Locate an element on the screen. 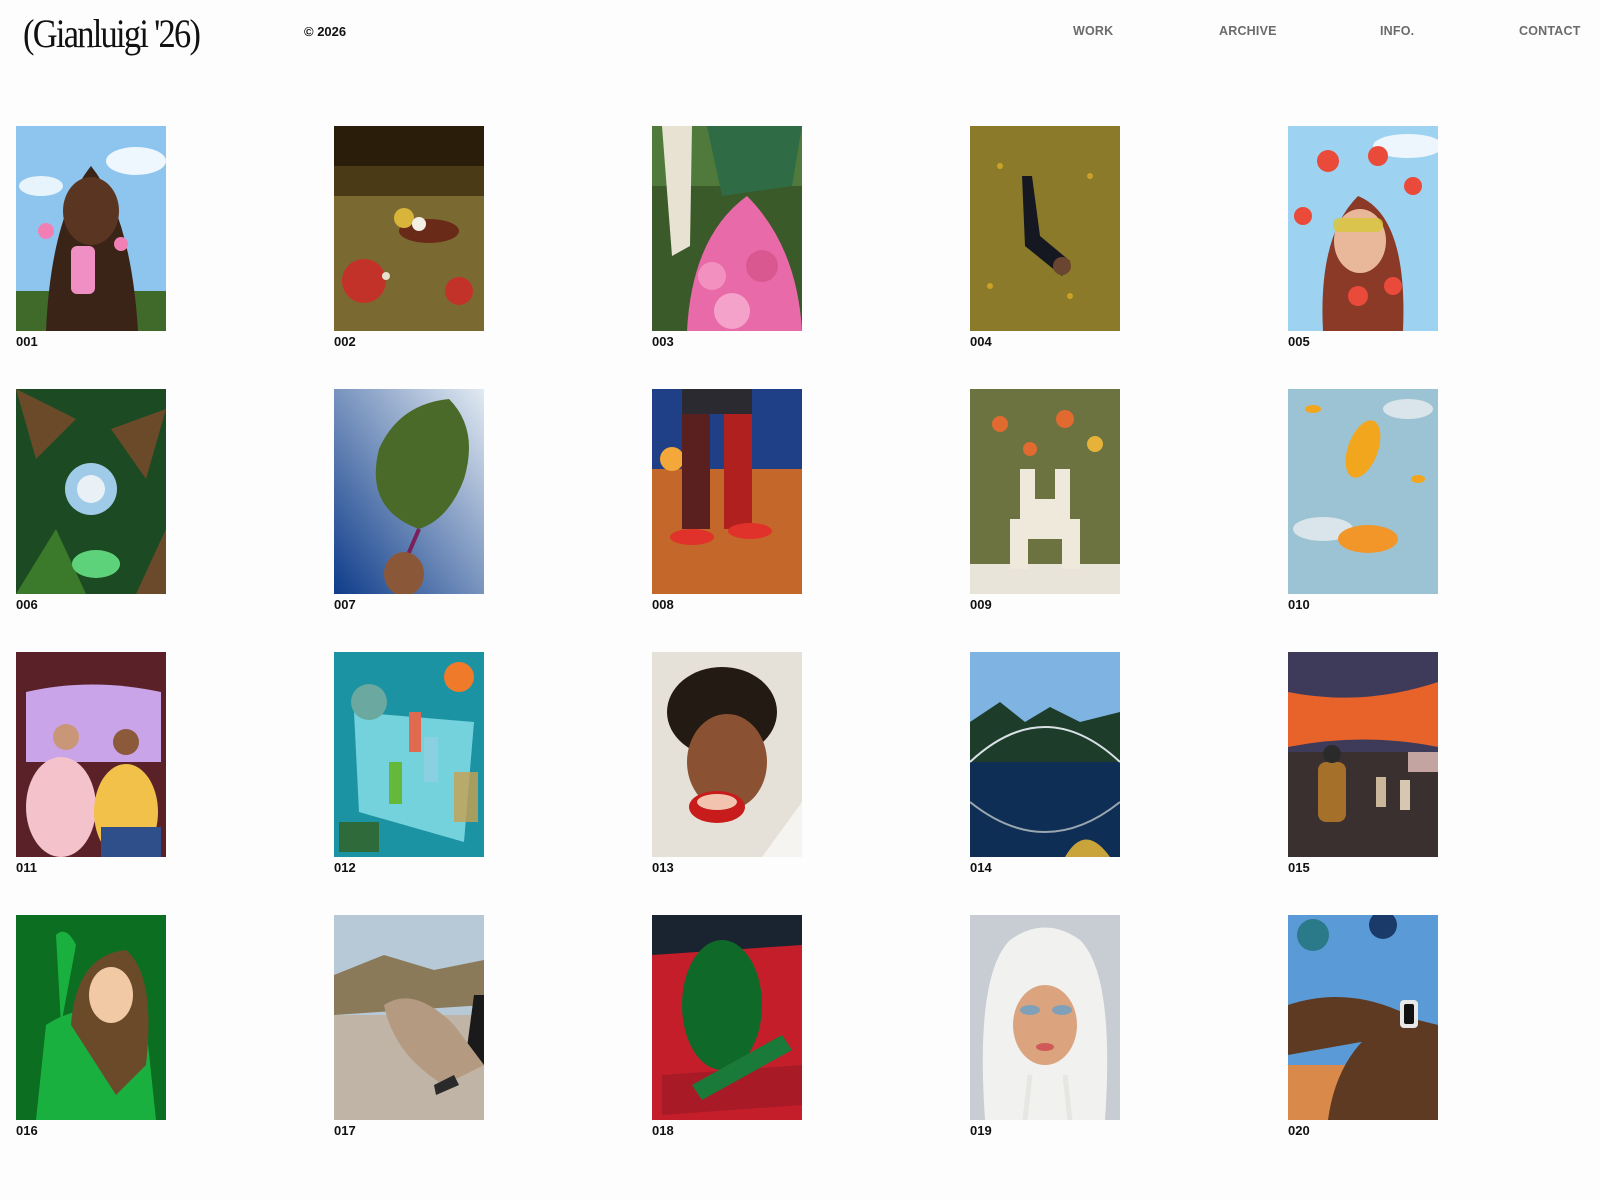 This screenshot has width=1600, height=1200. nav-contact-link: CONTACT is located at coordinates (1550, 31).